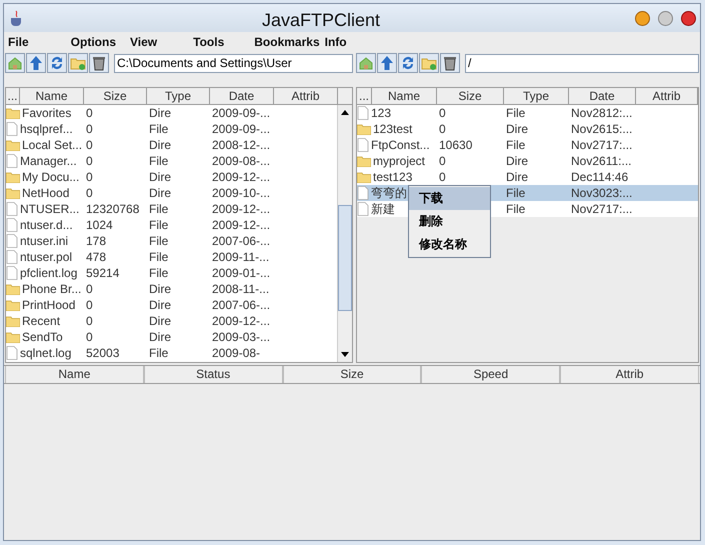 The width and height of the screenshot is (705, 545). I want to click on close-icon, so click(688, 18).